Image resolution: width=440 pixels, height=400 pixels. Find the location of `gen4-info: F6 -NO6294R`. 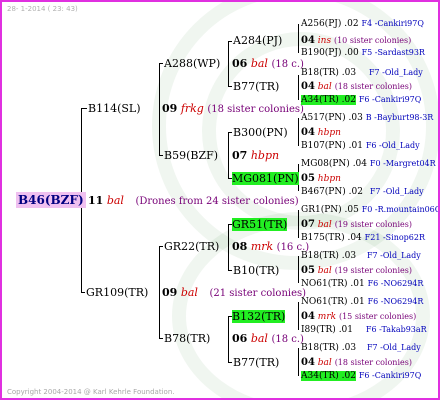

gen4-info: F6 -NO6294R is located at coordinates (395, 283).